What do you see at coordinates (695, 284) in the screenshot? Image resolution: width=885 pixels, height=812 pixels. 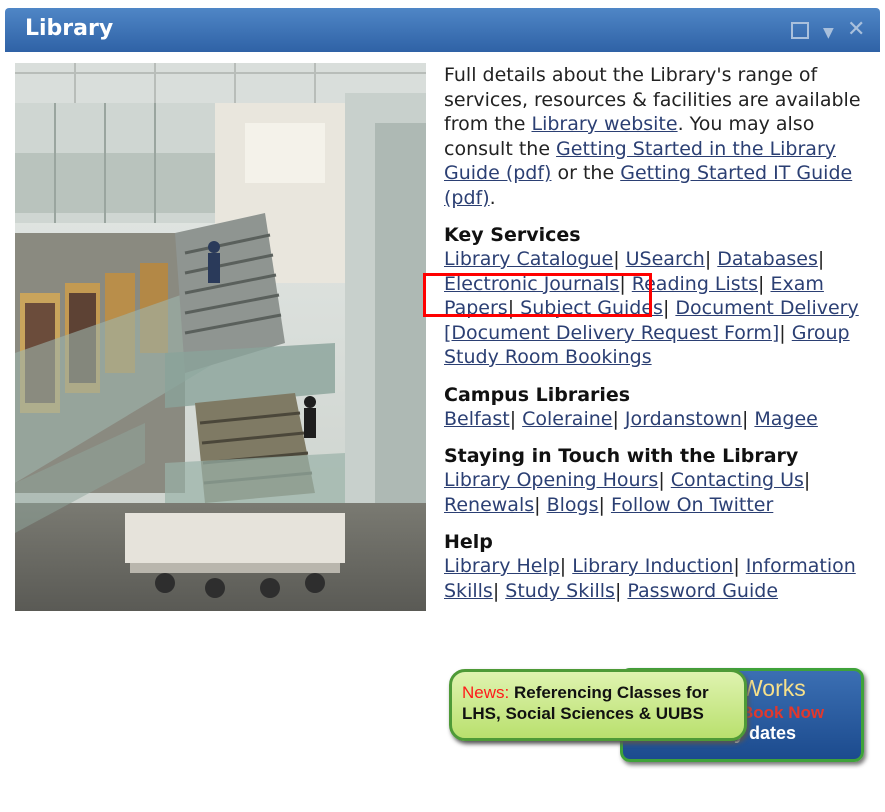 I see `reading-lists-link: Reading Lists` at bounding box center [695, 284].